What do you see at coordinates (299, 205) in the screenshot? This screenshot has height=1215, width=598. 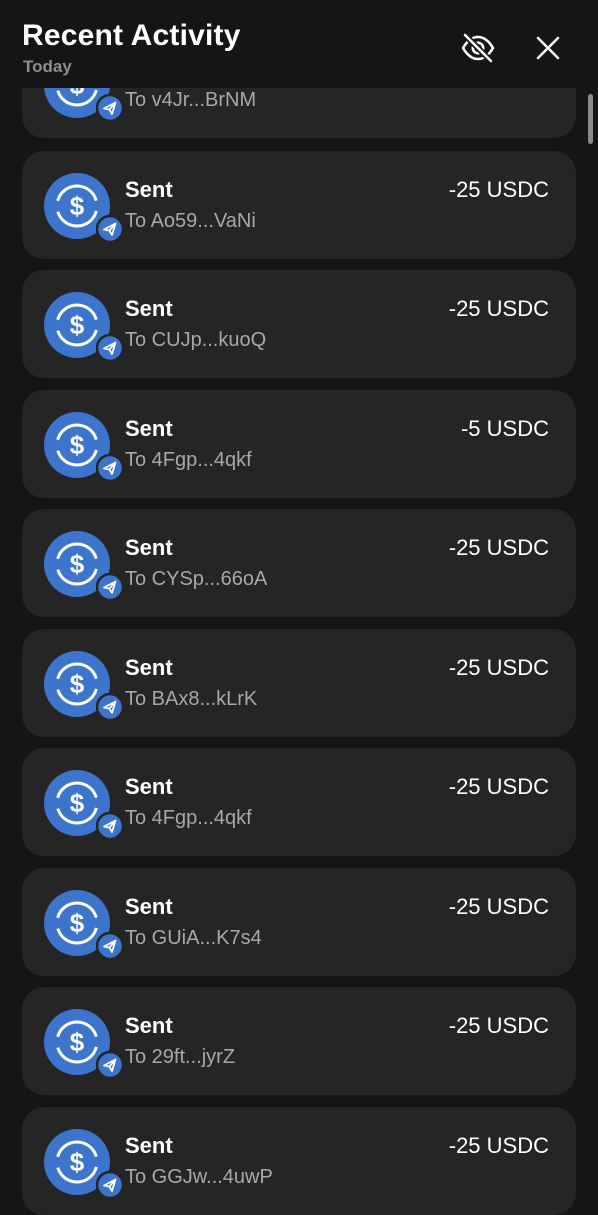 I see `activity-item: $ Sent To Ao59...VaNi -25 USDC` at bounding box center [299, 205].